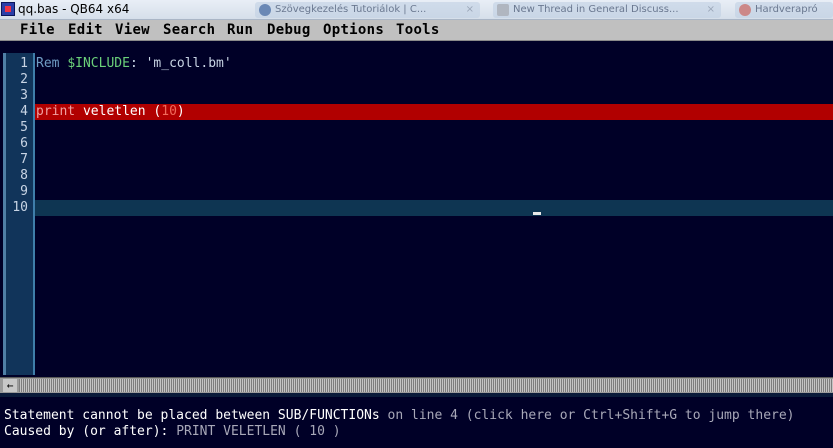 The width and height of the screenshot is (833, 448). I want to click on menu-search: Search, so click(189, 30).